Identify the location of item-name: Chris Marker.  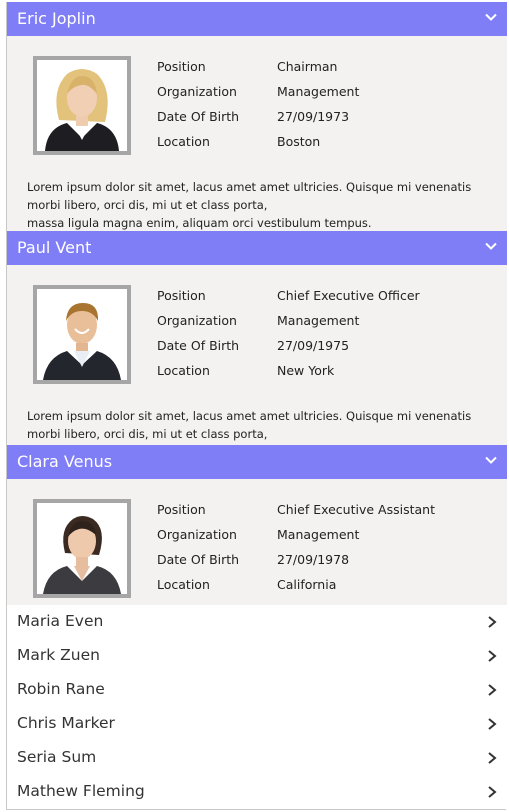
(66, 723).